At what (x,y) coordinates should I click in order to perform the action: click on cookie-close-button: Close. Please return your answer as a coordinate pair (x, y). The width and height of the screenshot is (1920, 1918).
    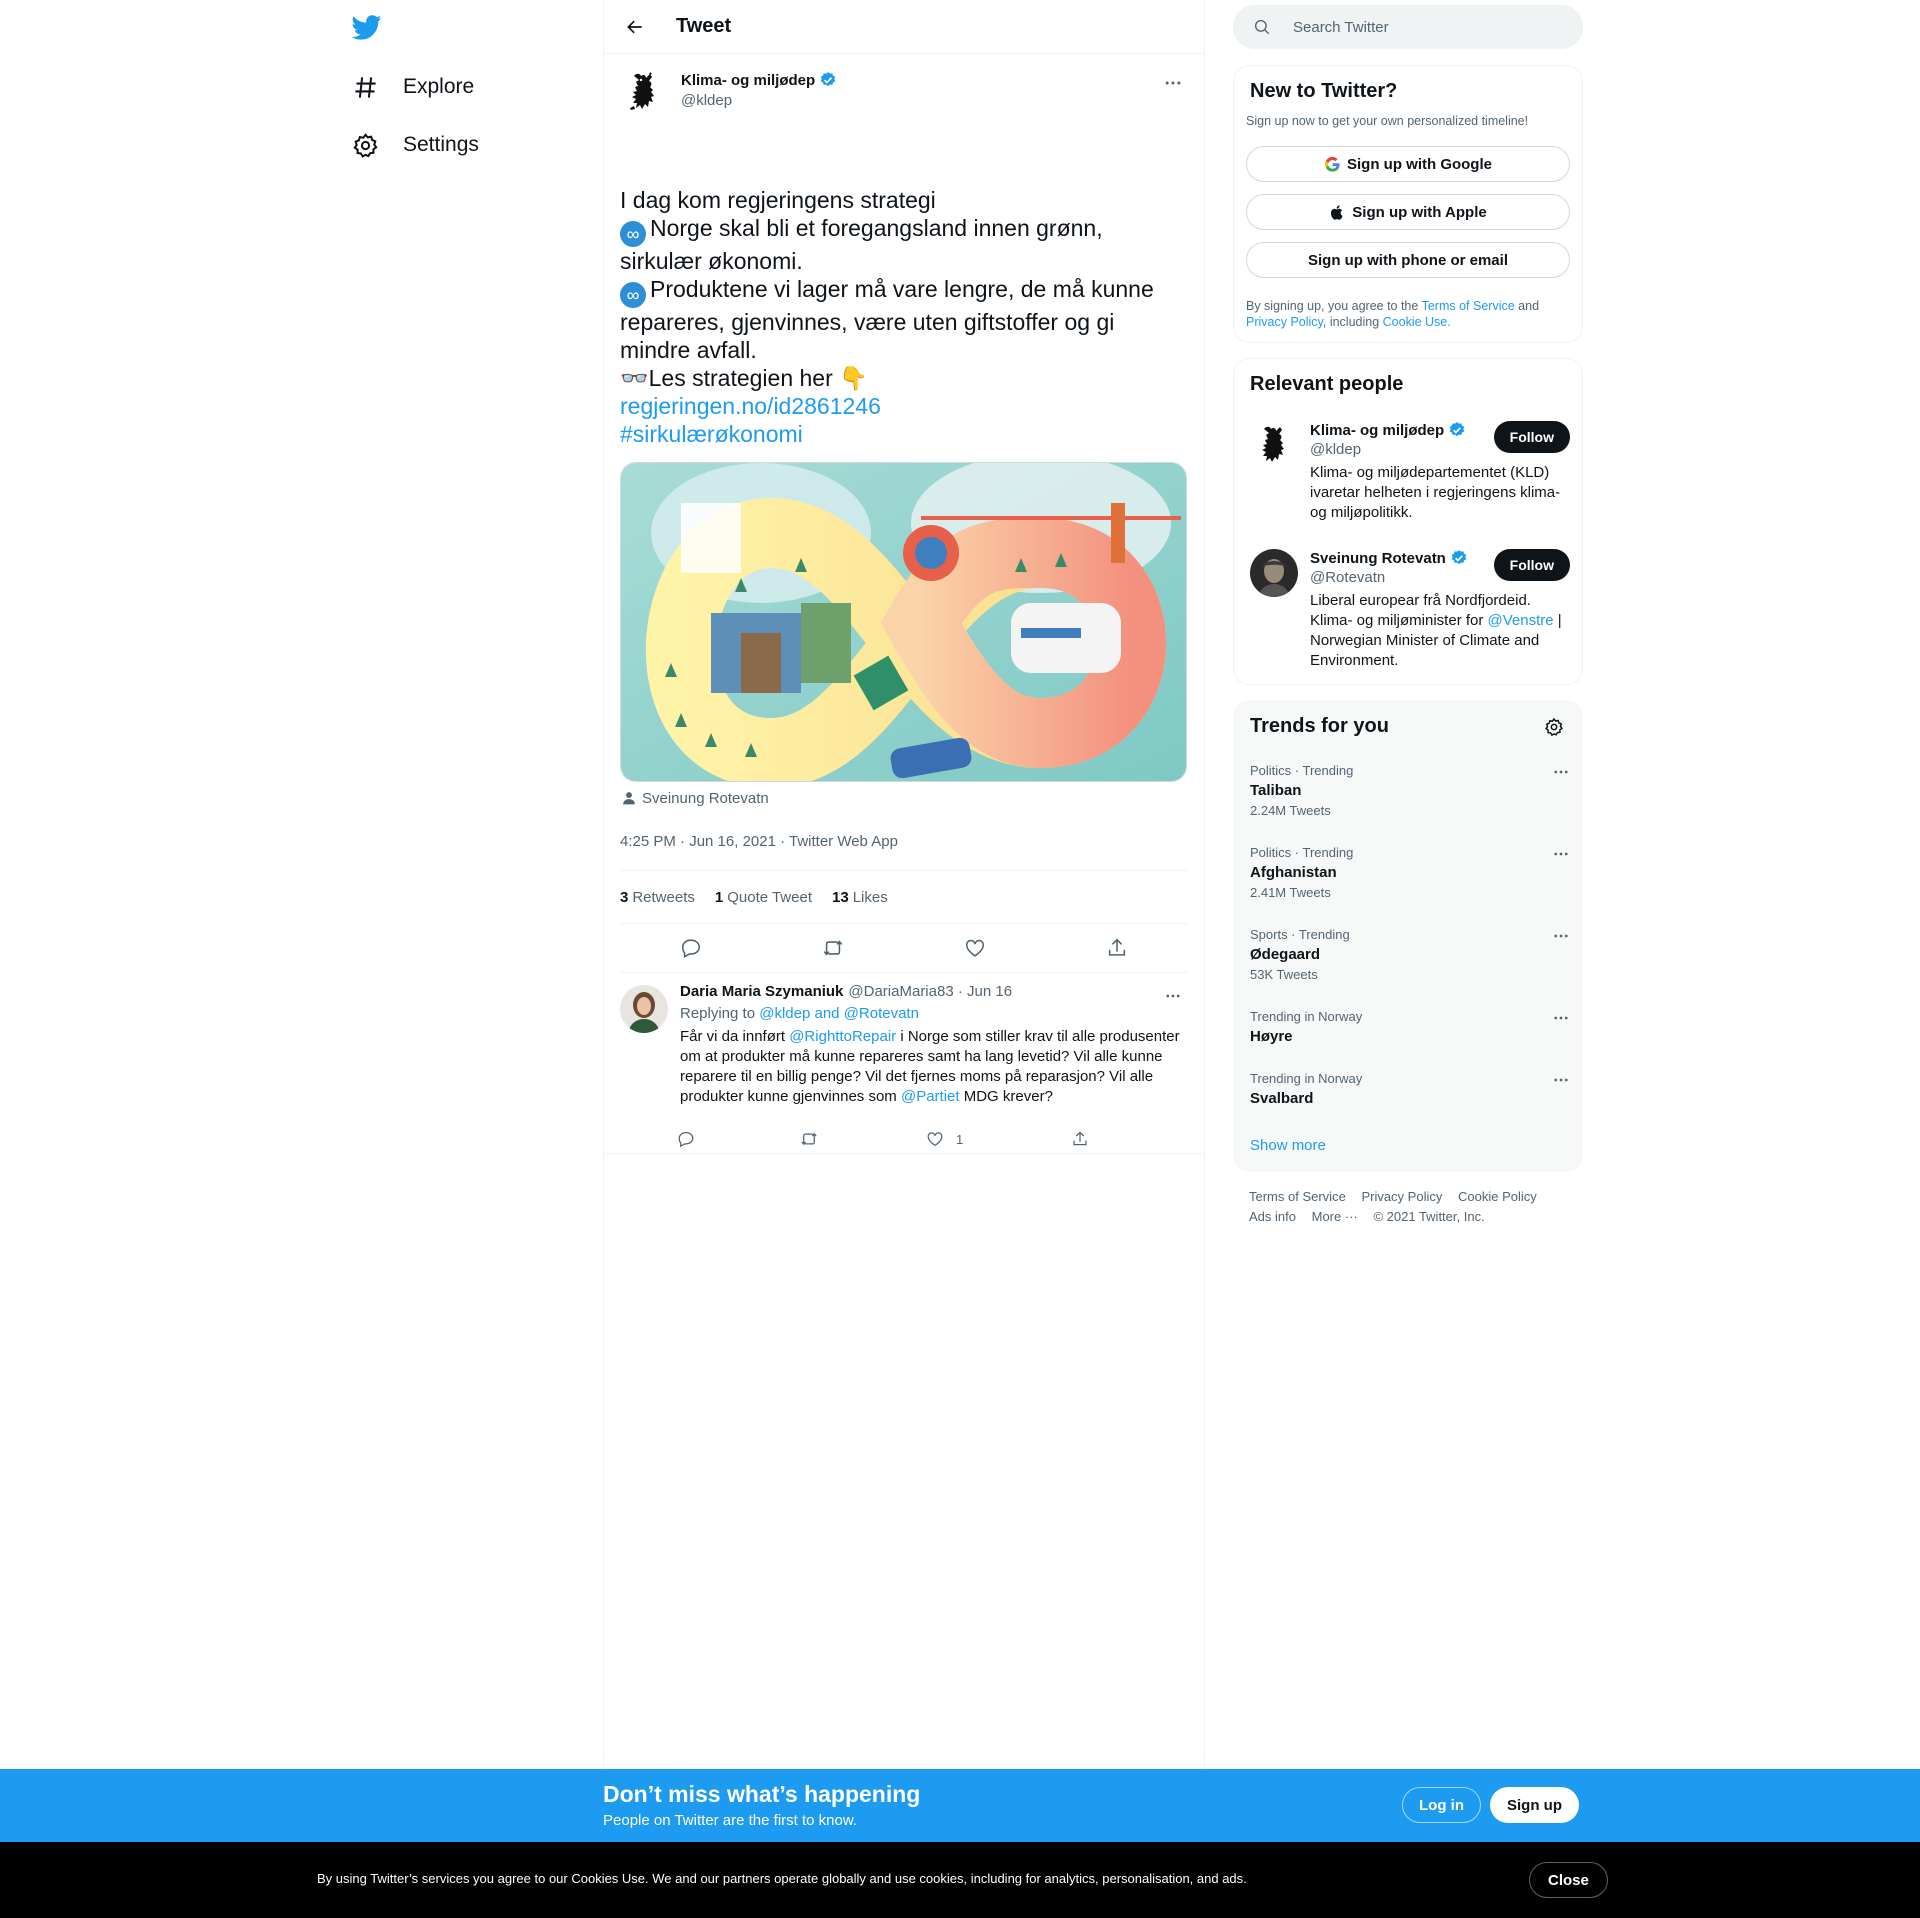
    Looking at the image, I should click on (1568, 1880).